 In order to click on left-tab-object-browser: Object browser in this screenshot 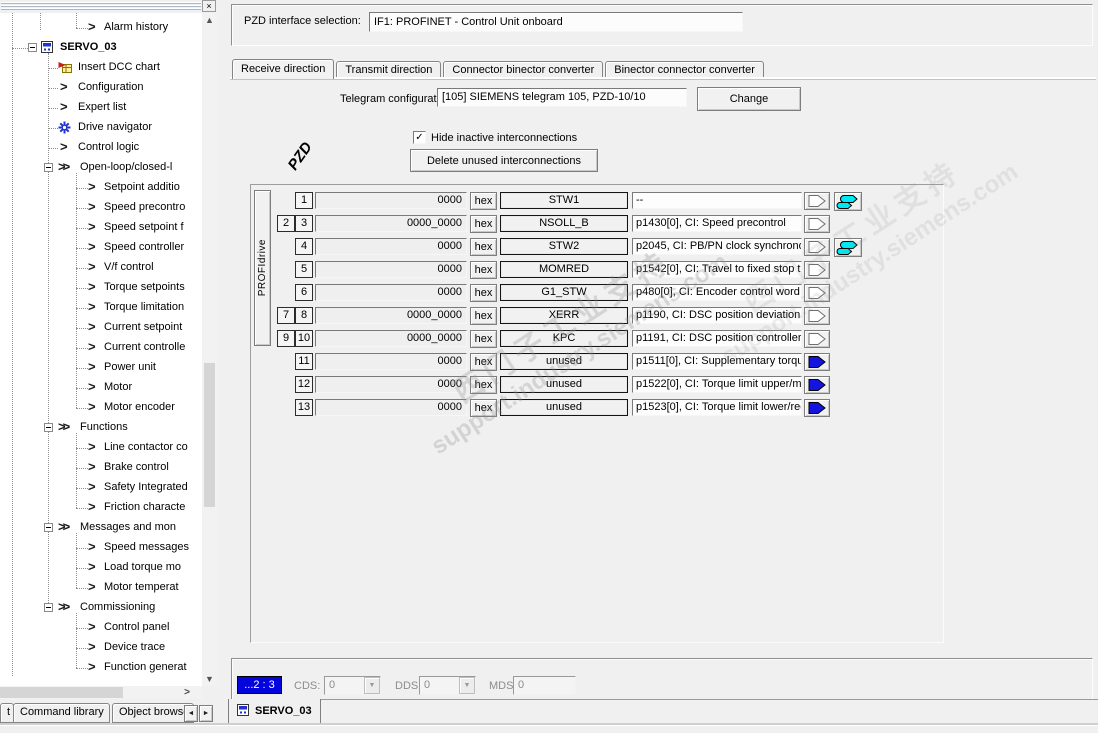, I will do `click(153, 713)`.